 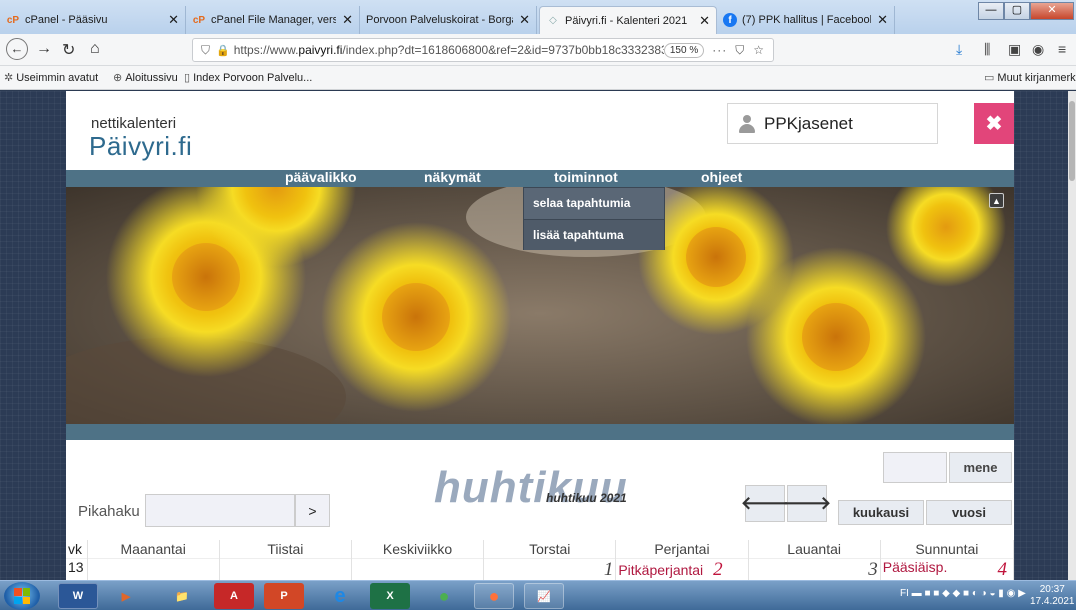 I want to click on goto-button: mene, so click(x=980, y=467).